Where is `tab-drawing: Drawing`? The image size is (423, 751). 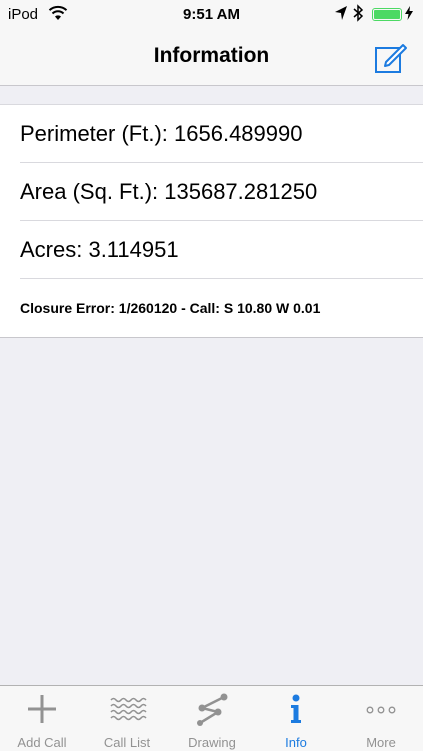 tab-drawing: Drawing is located at coordinates (212, 718).